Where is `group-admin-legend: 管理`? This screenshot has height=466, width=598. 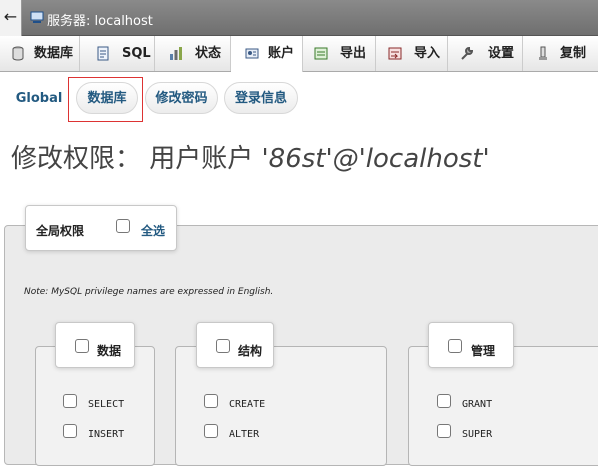
group-admin-legend: 管理 is located at coordinates (471, 345).